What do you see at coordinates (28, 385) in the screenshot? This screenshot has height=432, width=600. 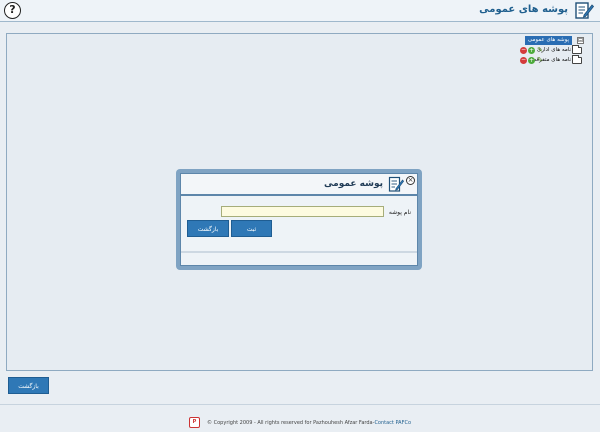 I see `back-button: بازگشت` at bounding box center [28, 385].